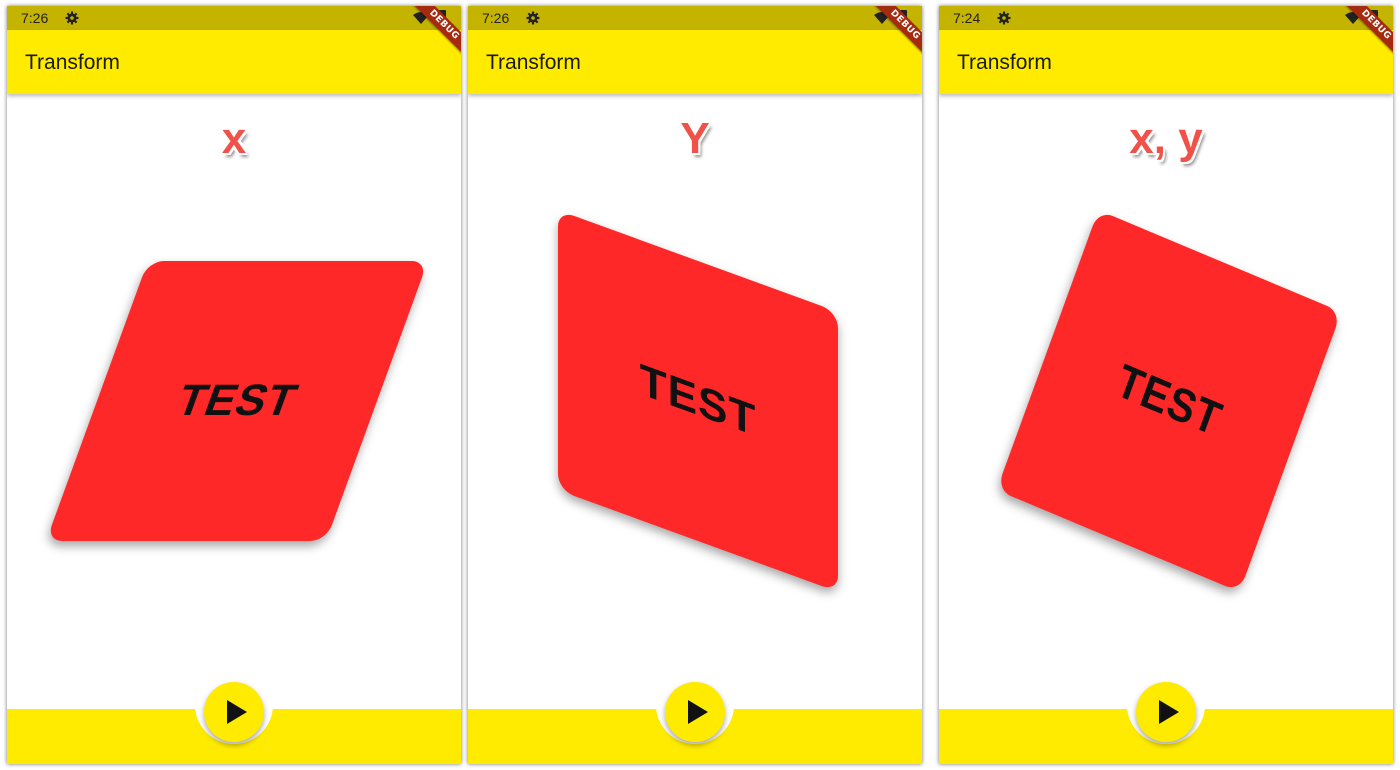  Describe the element at coordinates (1166, 18) in the screenshot. I see `status-bar: 7:24` at that location.